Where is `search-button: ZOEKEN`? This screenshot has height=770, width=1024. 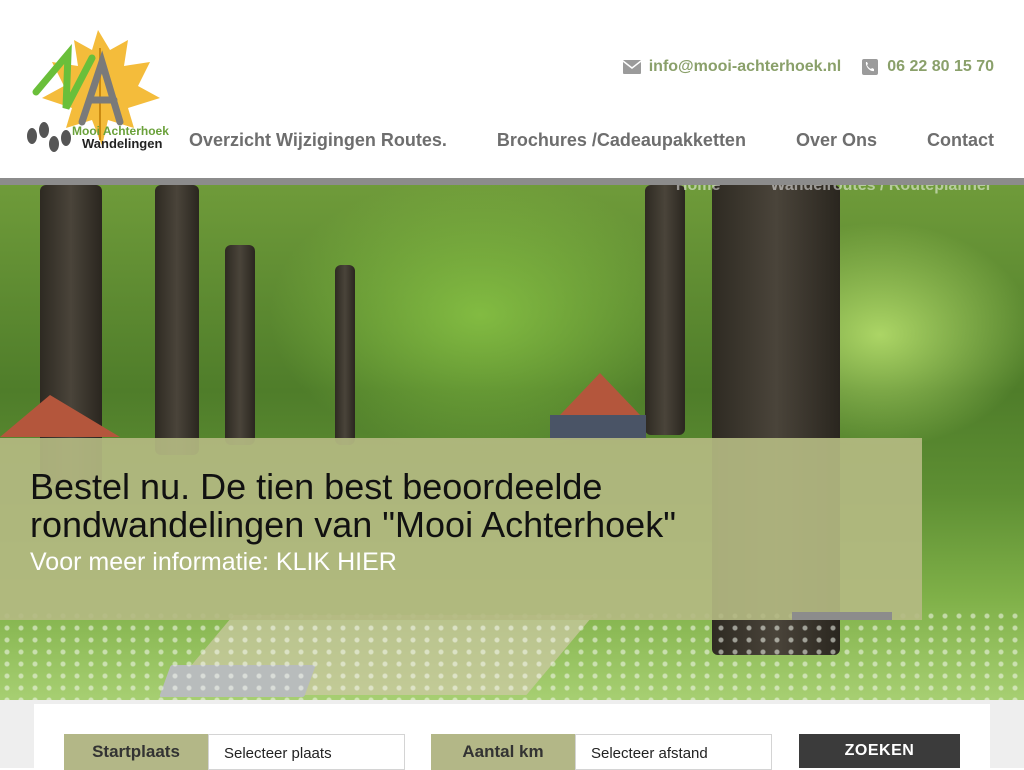
search-button: ZOEKEN is located at coordinates (879, 751).